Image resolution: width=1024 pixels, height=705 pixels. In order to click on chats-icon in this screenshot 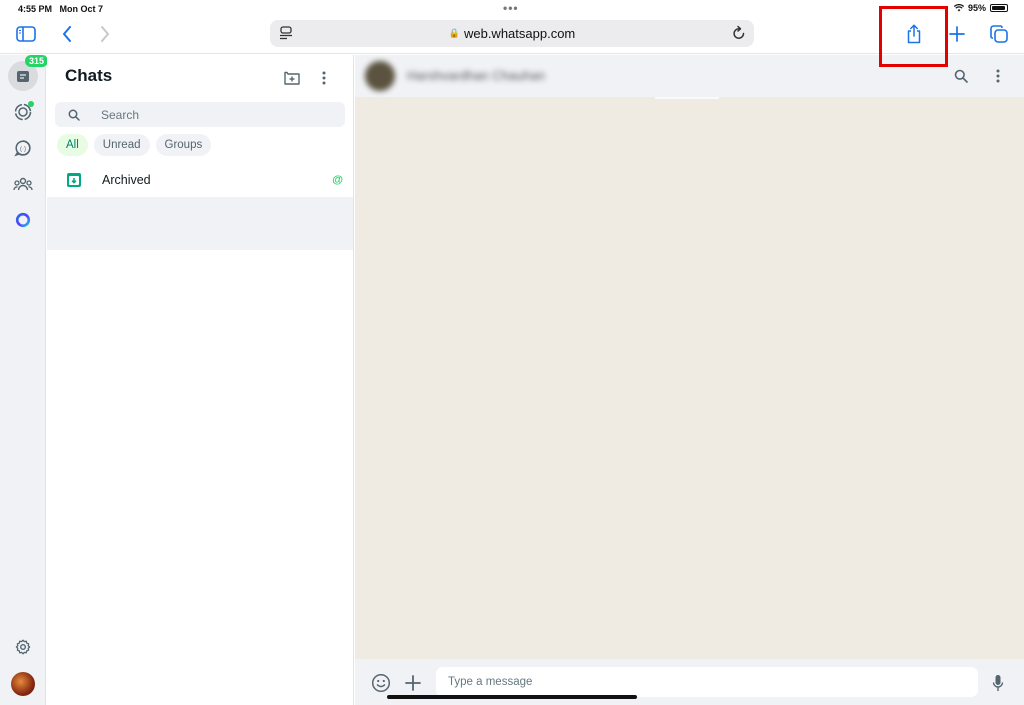, I will do `click(23, 76)`.